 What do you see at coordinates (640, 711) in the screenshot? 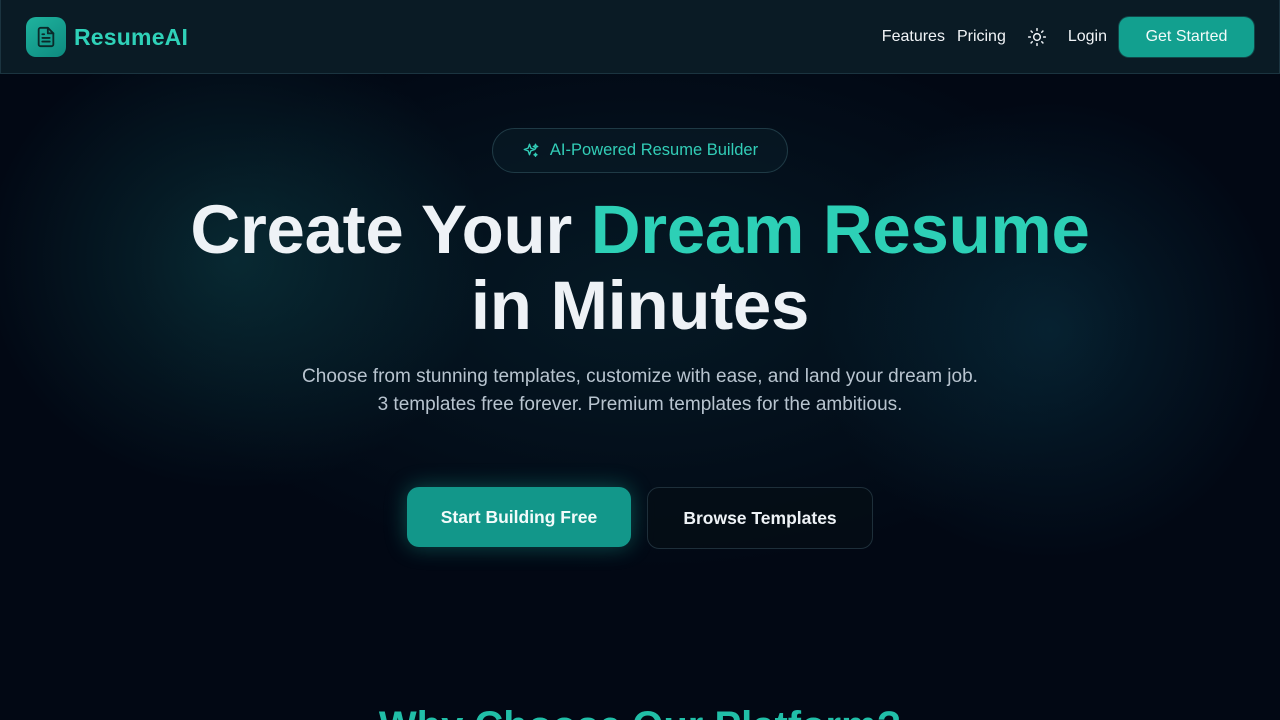
I see `features-section-title: Why Choose Our Platform?` at bounding box center [640, 711].